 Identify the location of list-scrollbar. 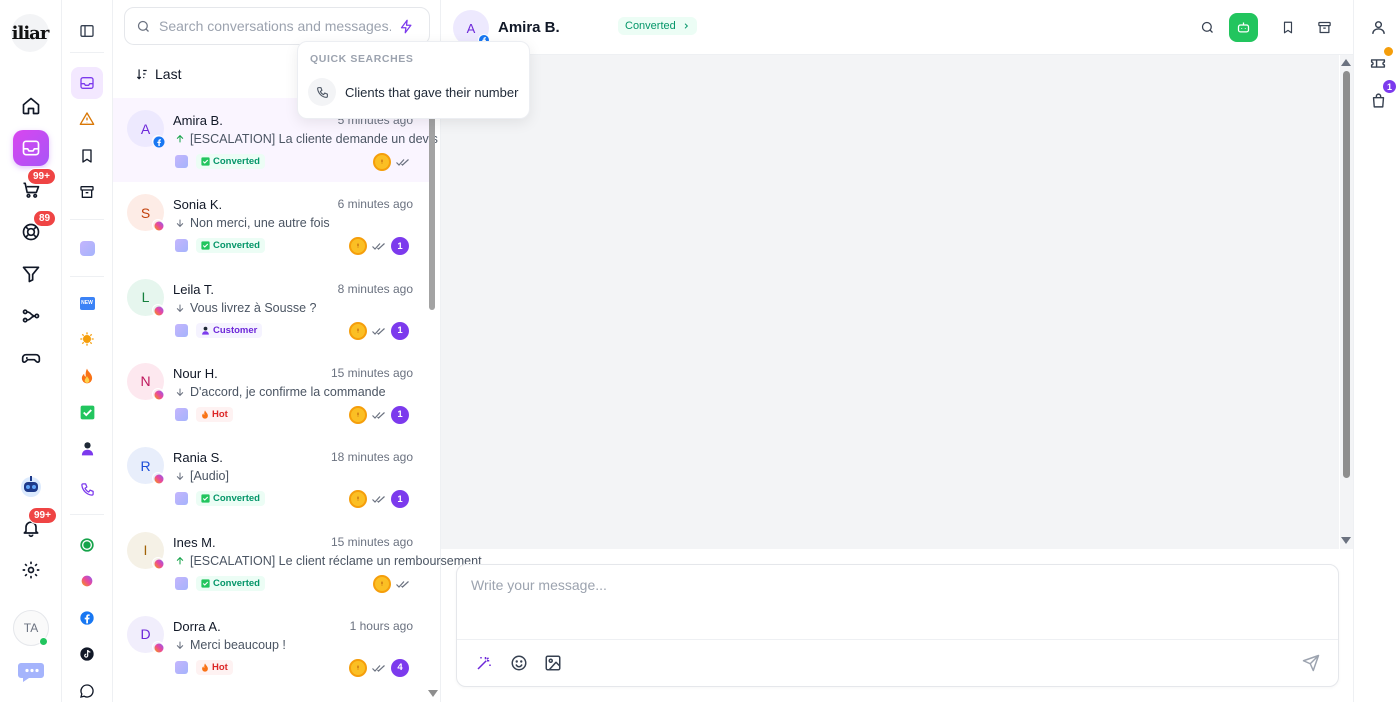
(432, 213).